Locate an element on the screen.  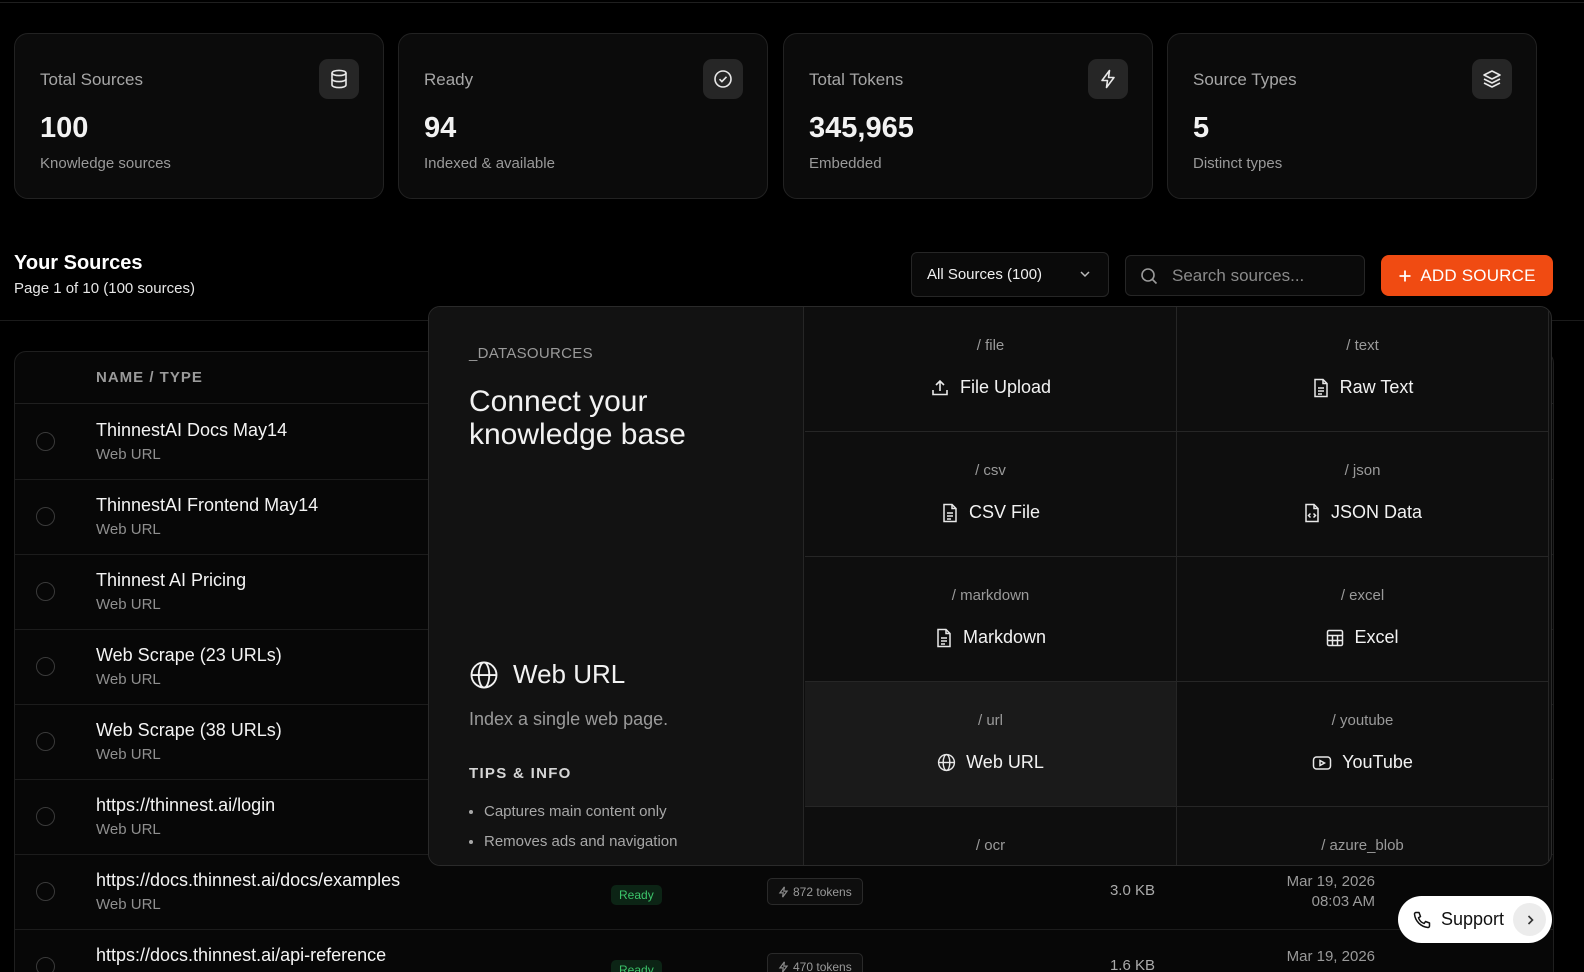
option-slug: / ocr is located at coordinates (990, 845).